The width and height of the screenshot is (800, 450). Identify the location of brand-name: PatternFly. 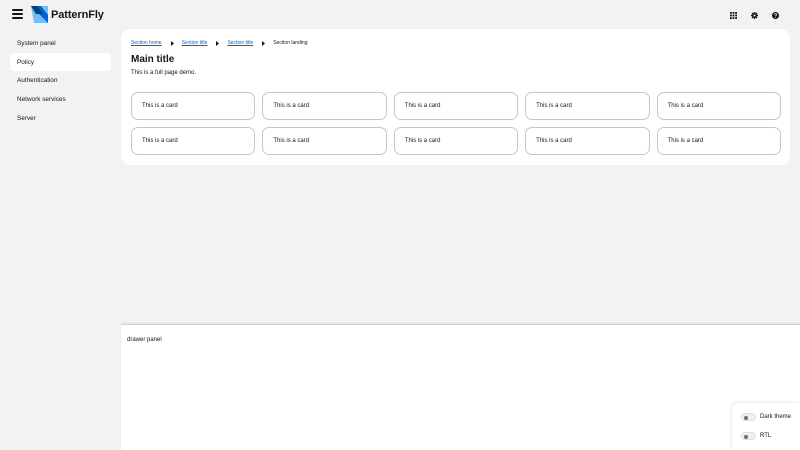
(77, 14).